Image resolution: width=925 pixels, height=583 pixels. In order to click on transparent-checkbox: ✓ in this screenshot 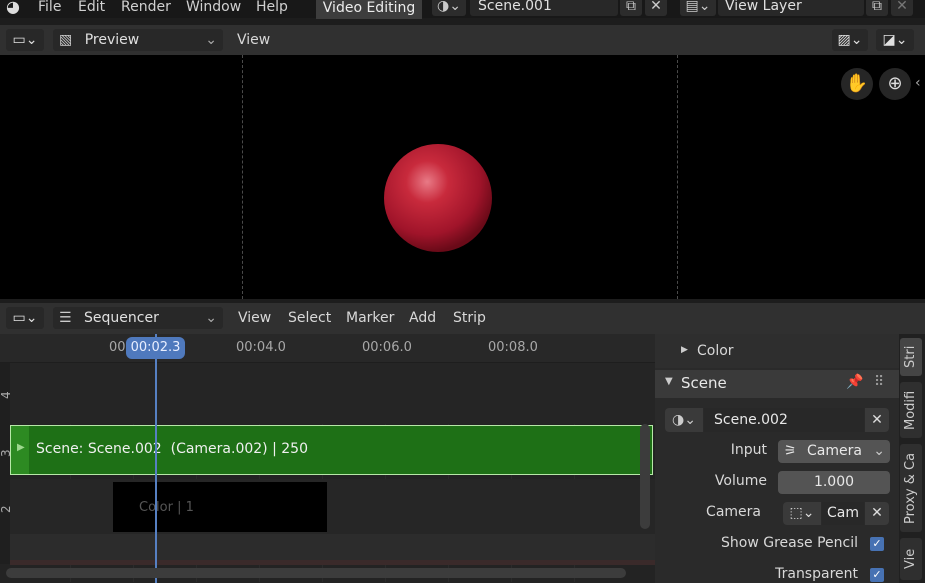, I will do `click(877, 575)`.